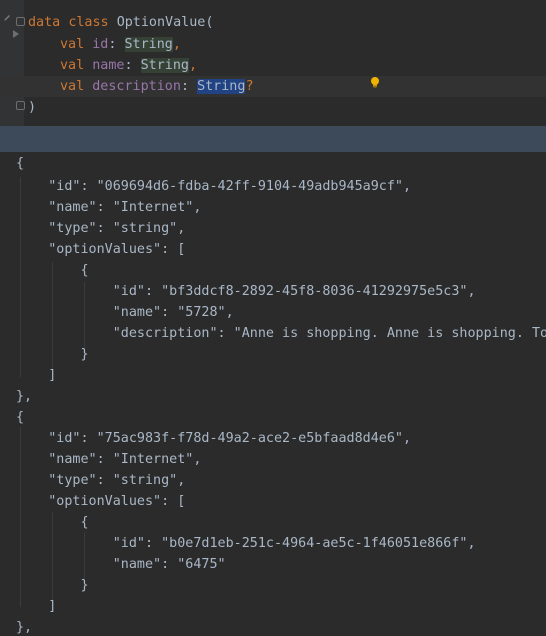 The image size is (546, 636). I want to click on property-name: description, so click(136, 86).